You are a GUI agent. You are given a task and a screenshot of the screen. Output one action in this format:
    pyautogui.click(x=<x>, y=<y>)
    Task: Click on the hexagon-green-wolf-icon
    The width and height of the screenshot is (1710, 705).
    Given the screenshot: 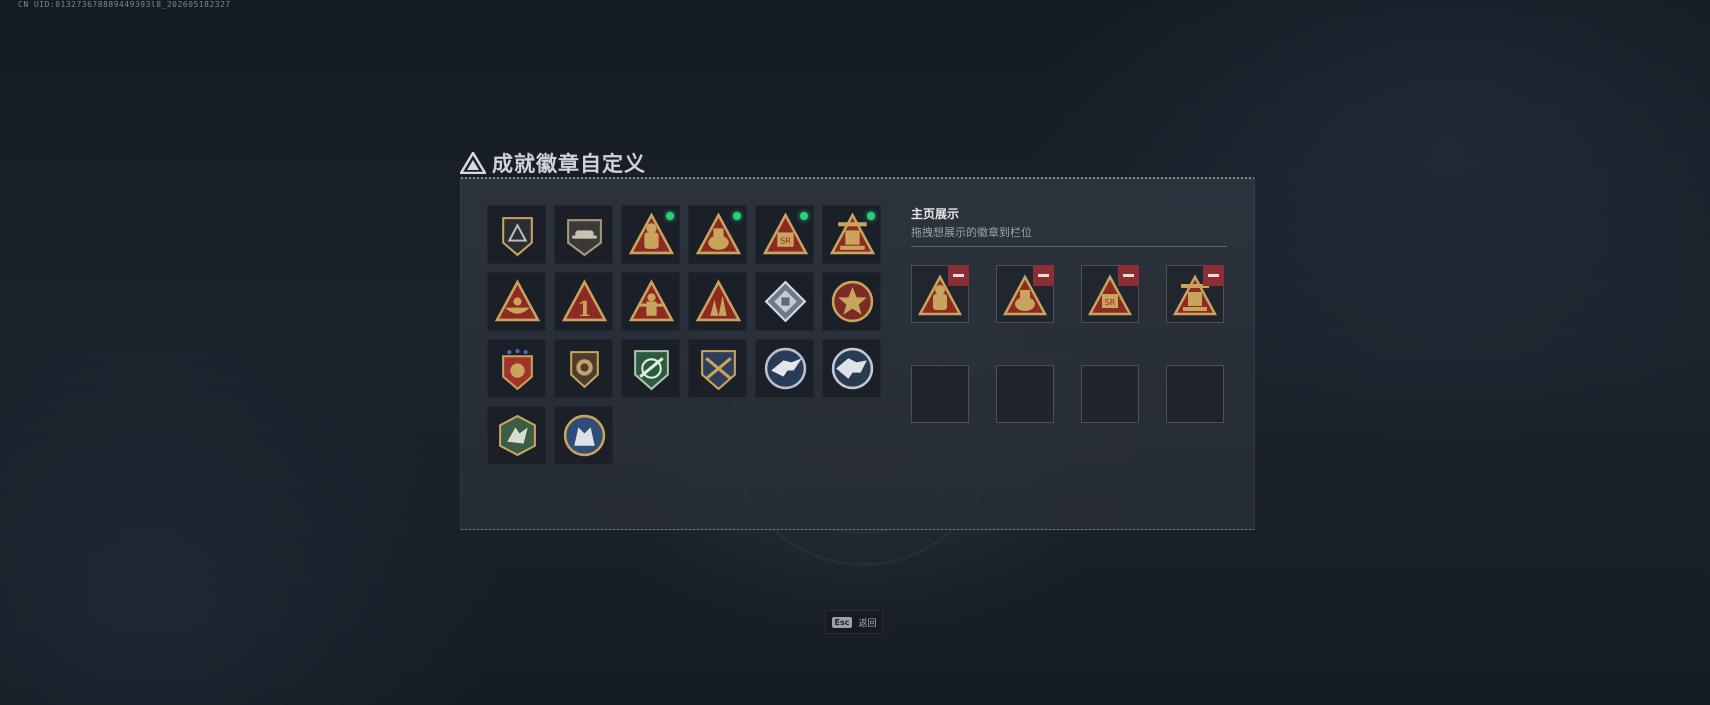 What is the action you would take?
    pyautogui.click(x=517, y=435)
    